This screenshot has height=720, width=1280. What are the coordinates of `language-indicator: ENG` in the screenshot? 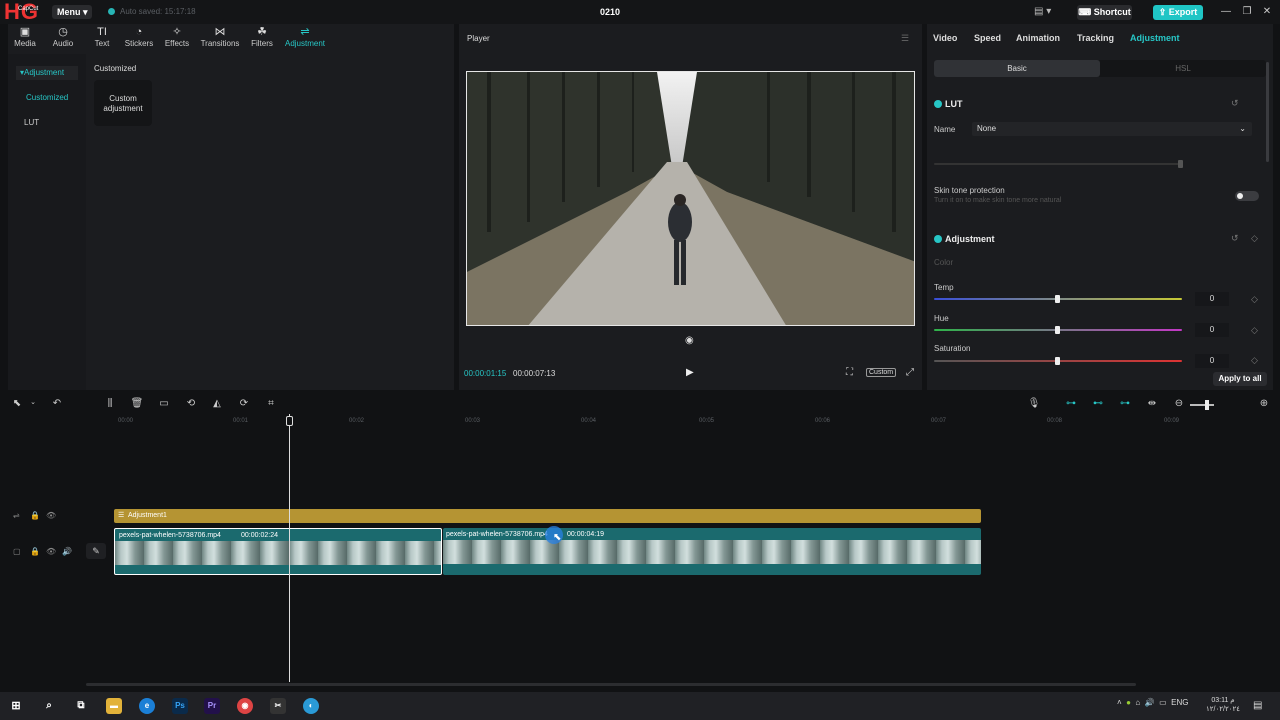 It's located at (1179, 702).